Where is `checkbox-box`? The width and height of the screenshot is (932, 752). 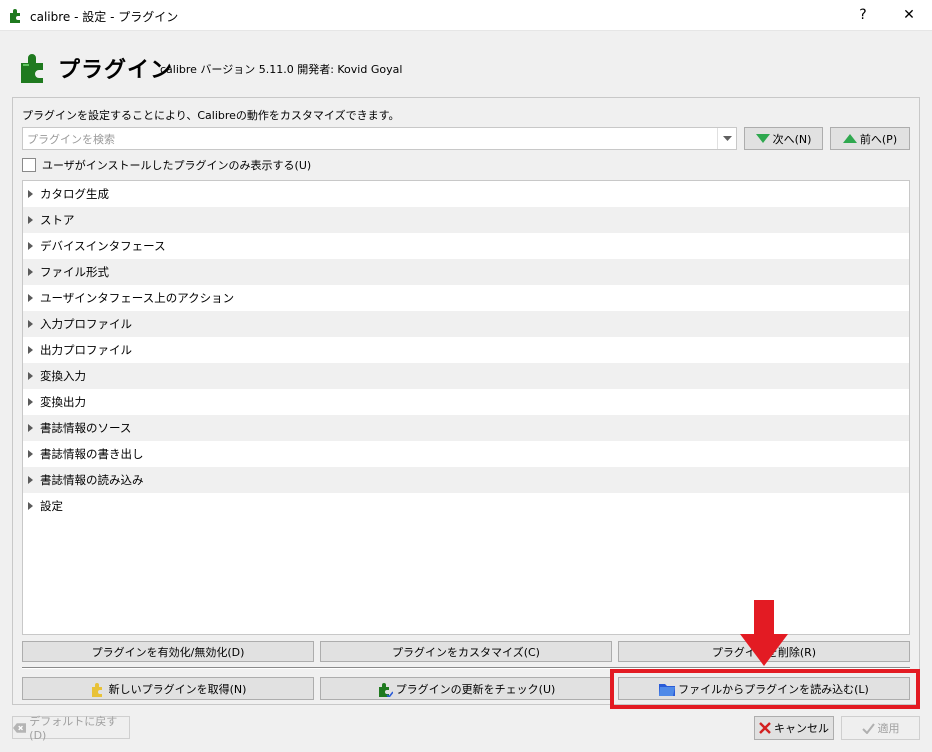 checkbox-box is located at coordinates (29, 165).